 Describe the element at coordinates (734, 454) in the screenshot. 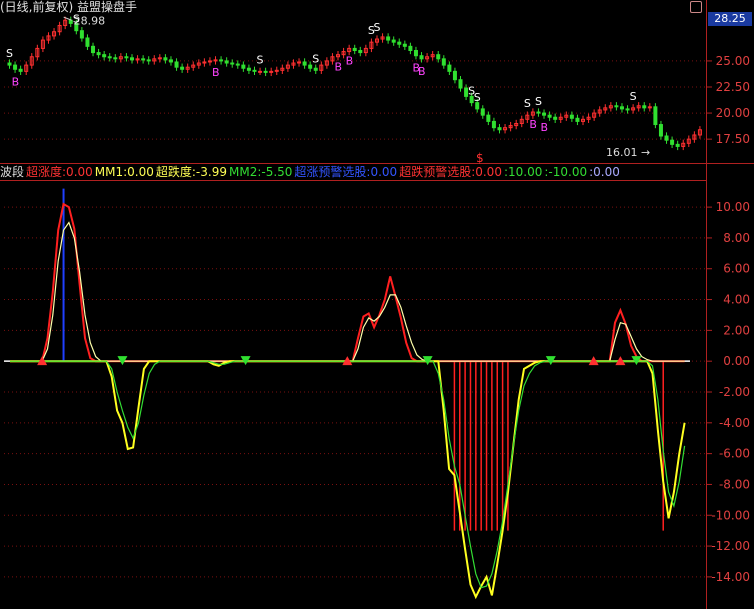

I see `lower-tick-label-8: -6.00` at that location.